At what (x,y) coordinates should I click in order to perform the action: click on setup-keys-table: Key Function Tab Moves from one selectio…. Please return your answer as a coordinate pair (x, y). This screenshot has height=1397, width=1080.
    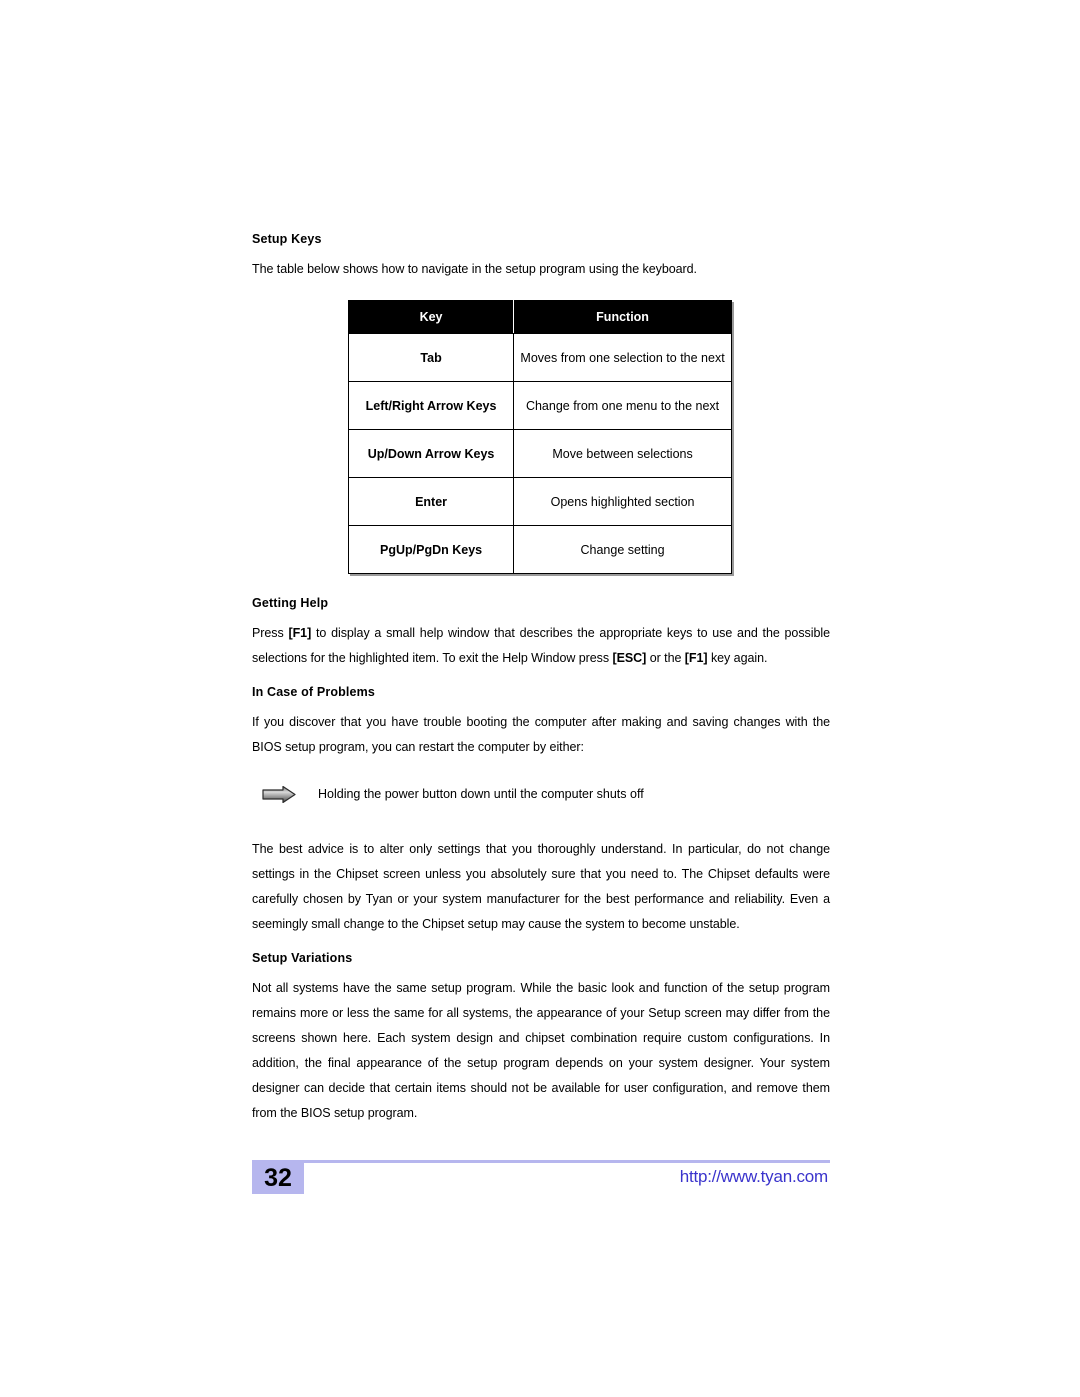
    Looking at the image, I should click on (539, 437).